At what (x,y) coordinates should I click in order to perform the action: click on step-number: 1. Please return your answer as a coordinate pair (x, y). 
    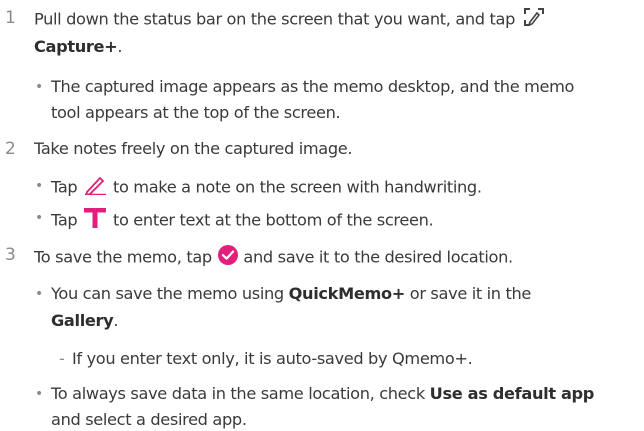
    Looking at the image, I should click on (10, 18).